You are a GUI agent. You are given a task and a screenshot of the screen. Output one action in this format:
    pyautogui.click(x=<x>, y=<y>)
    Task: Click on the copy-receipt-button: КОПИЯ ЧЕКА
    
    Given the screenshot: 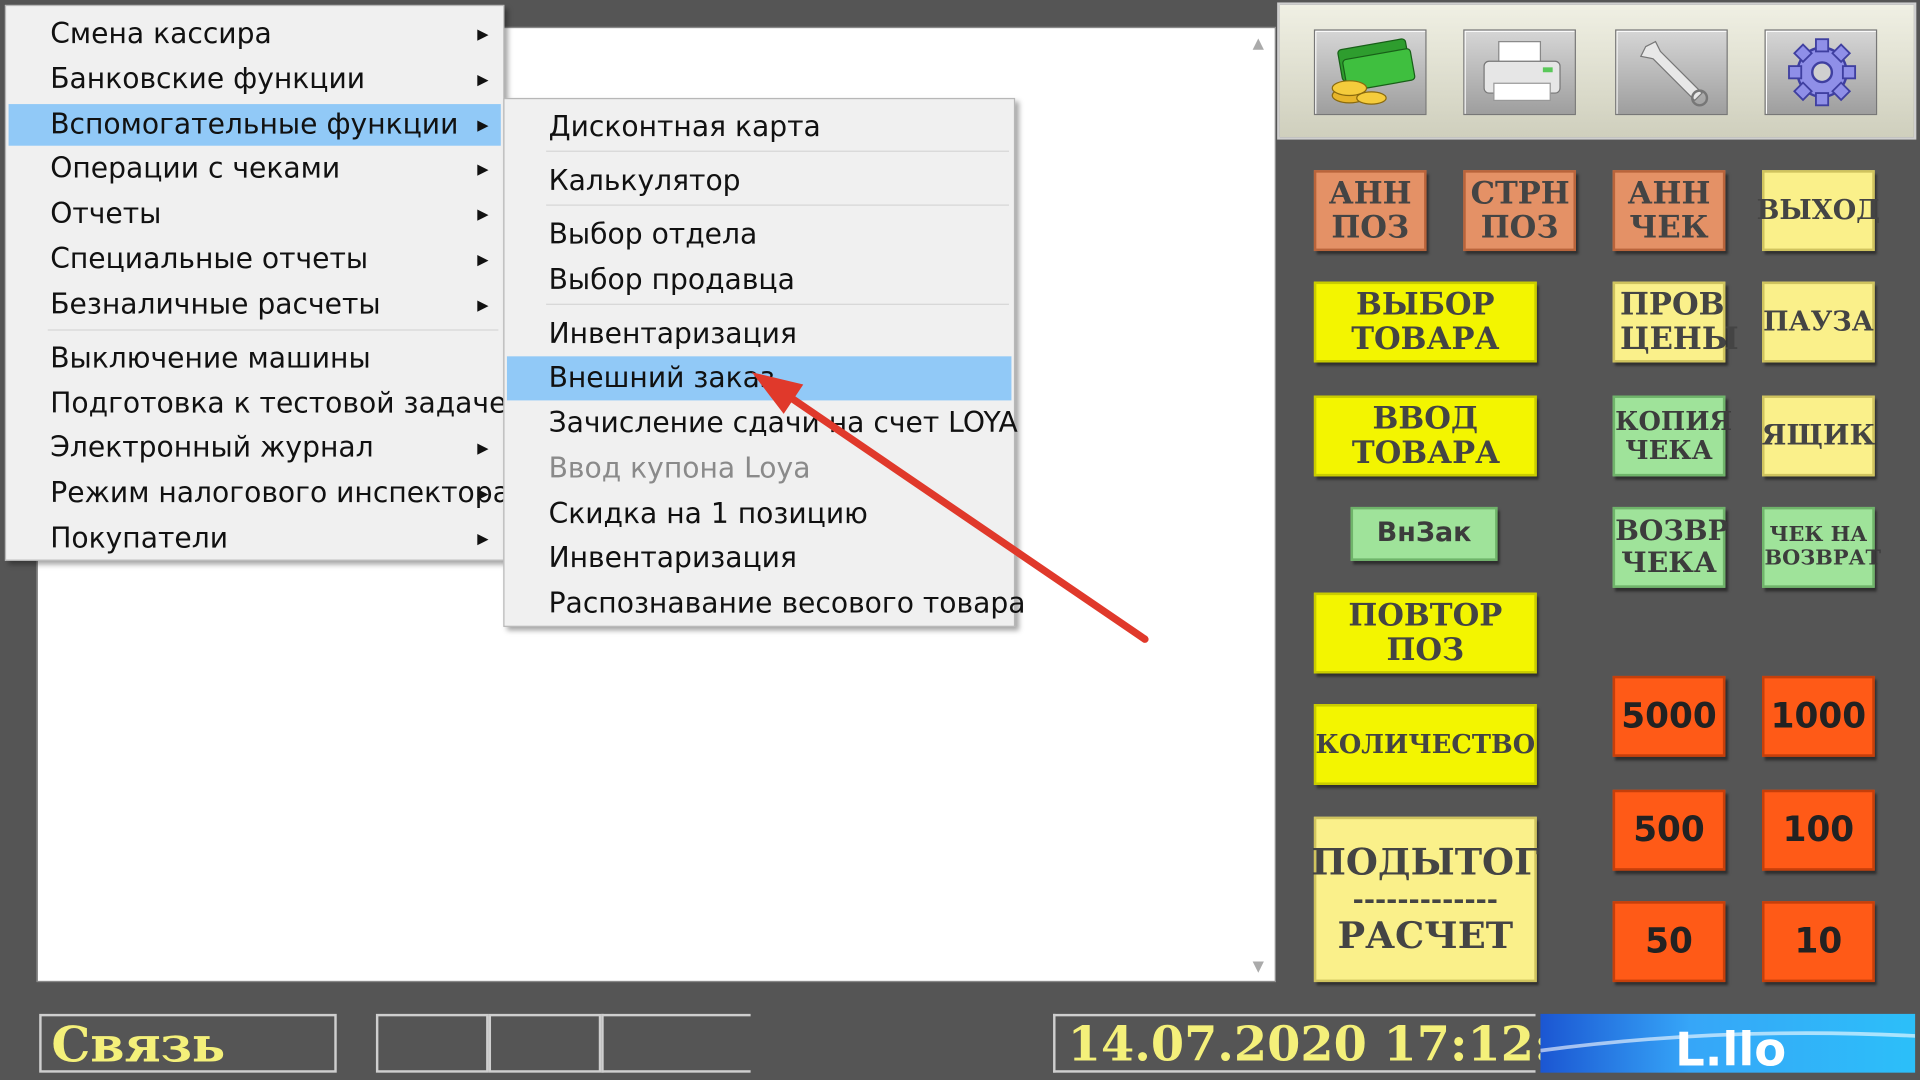 What is the action you would take?
    pyautogui.click(x=1672, y=436)
    